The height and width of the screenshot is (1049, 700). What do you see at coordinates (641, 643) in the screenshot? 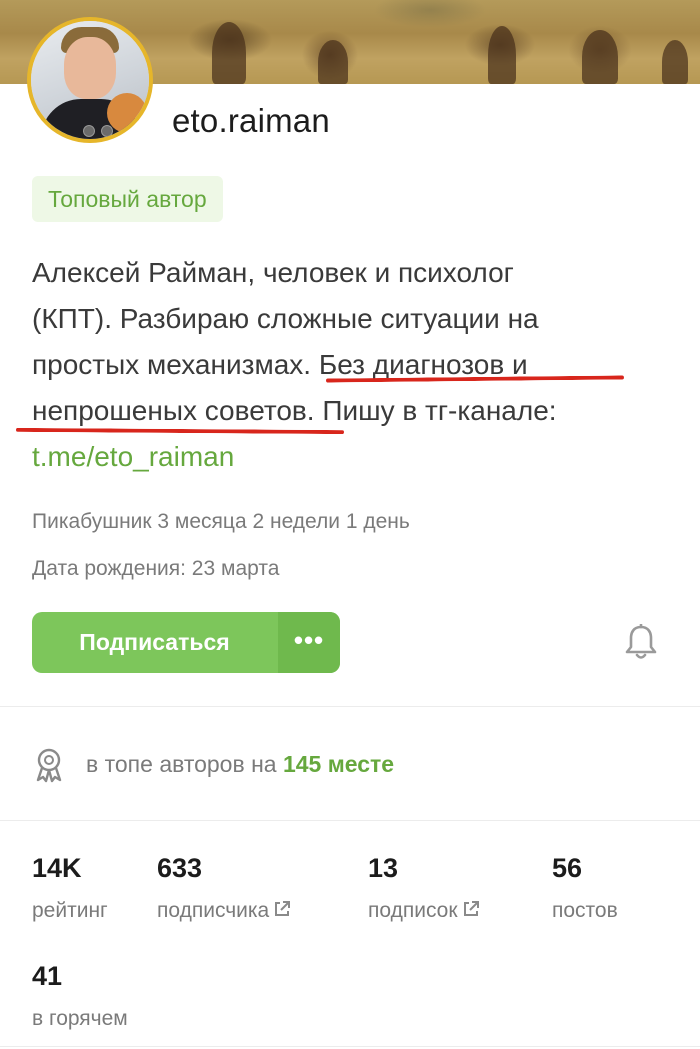
I see `bell-icon` at bounding box center [641, 643].